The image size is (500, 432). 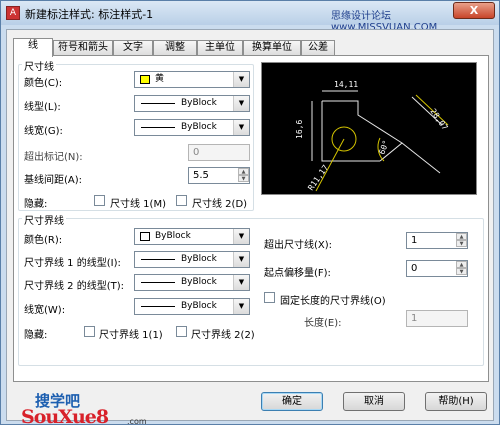 What do you see at coordinates (36, 204) in the screenshot?
I see `suppress-label: 隐藏:` at bounding box center [36, 204].